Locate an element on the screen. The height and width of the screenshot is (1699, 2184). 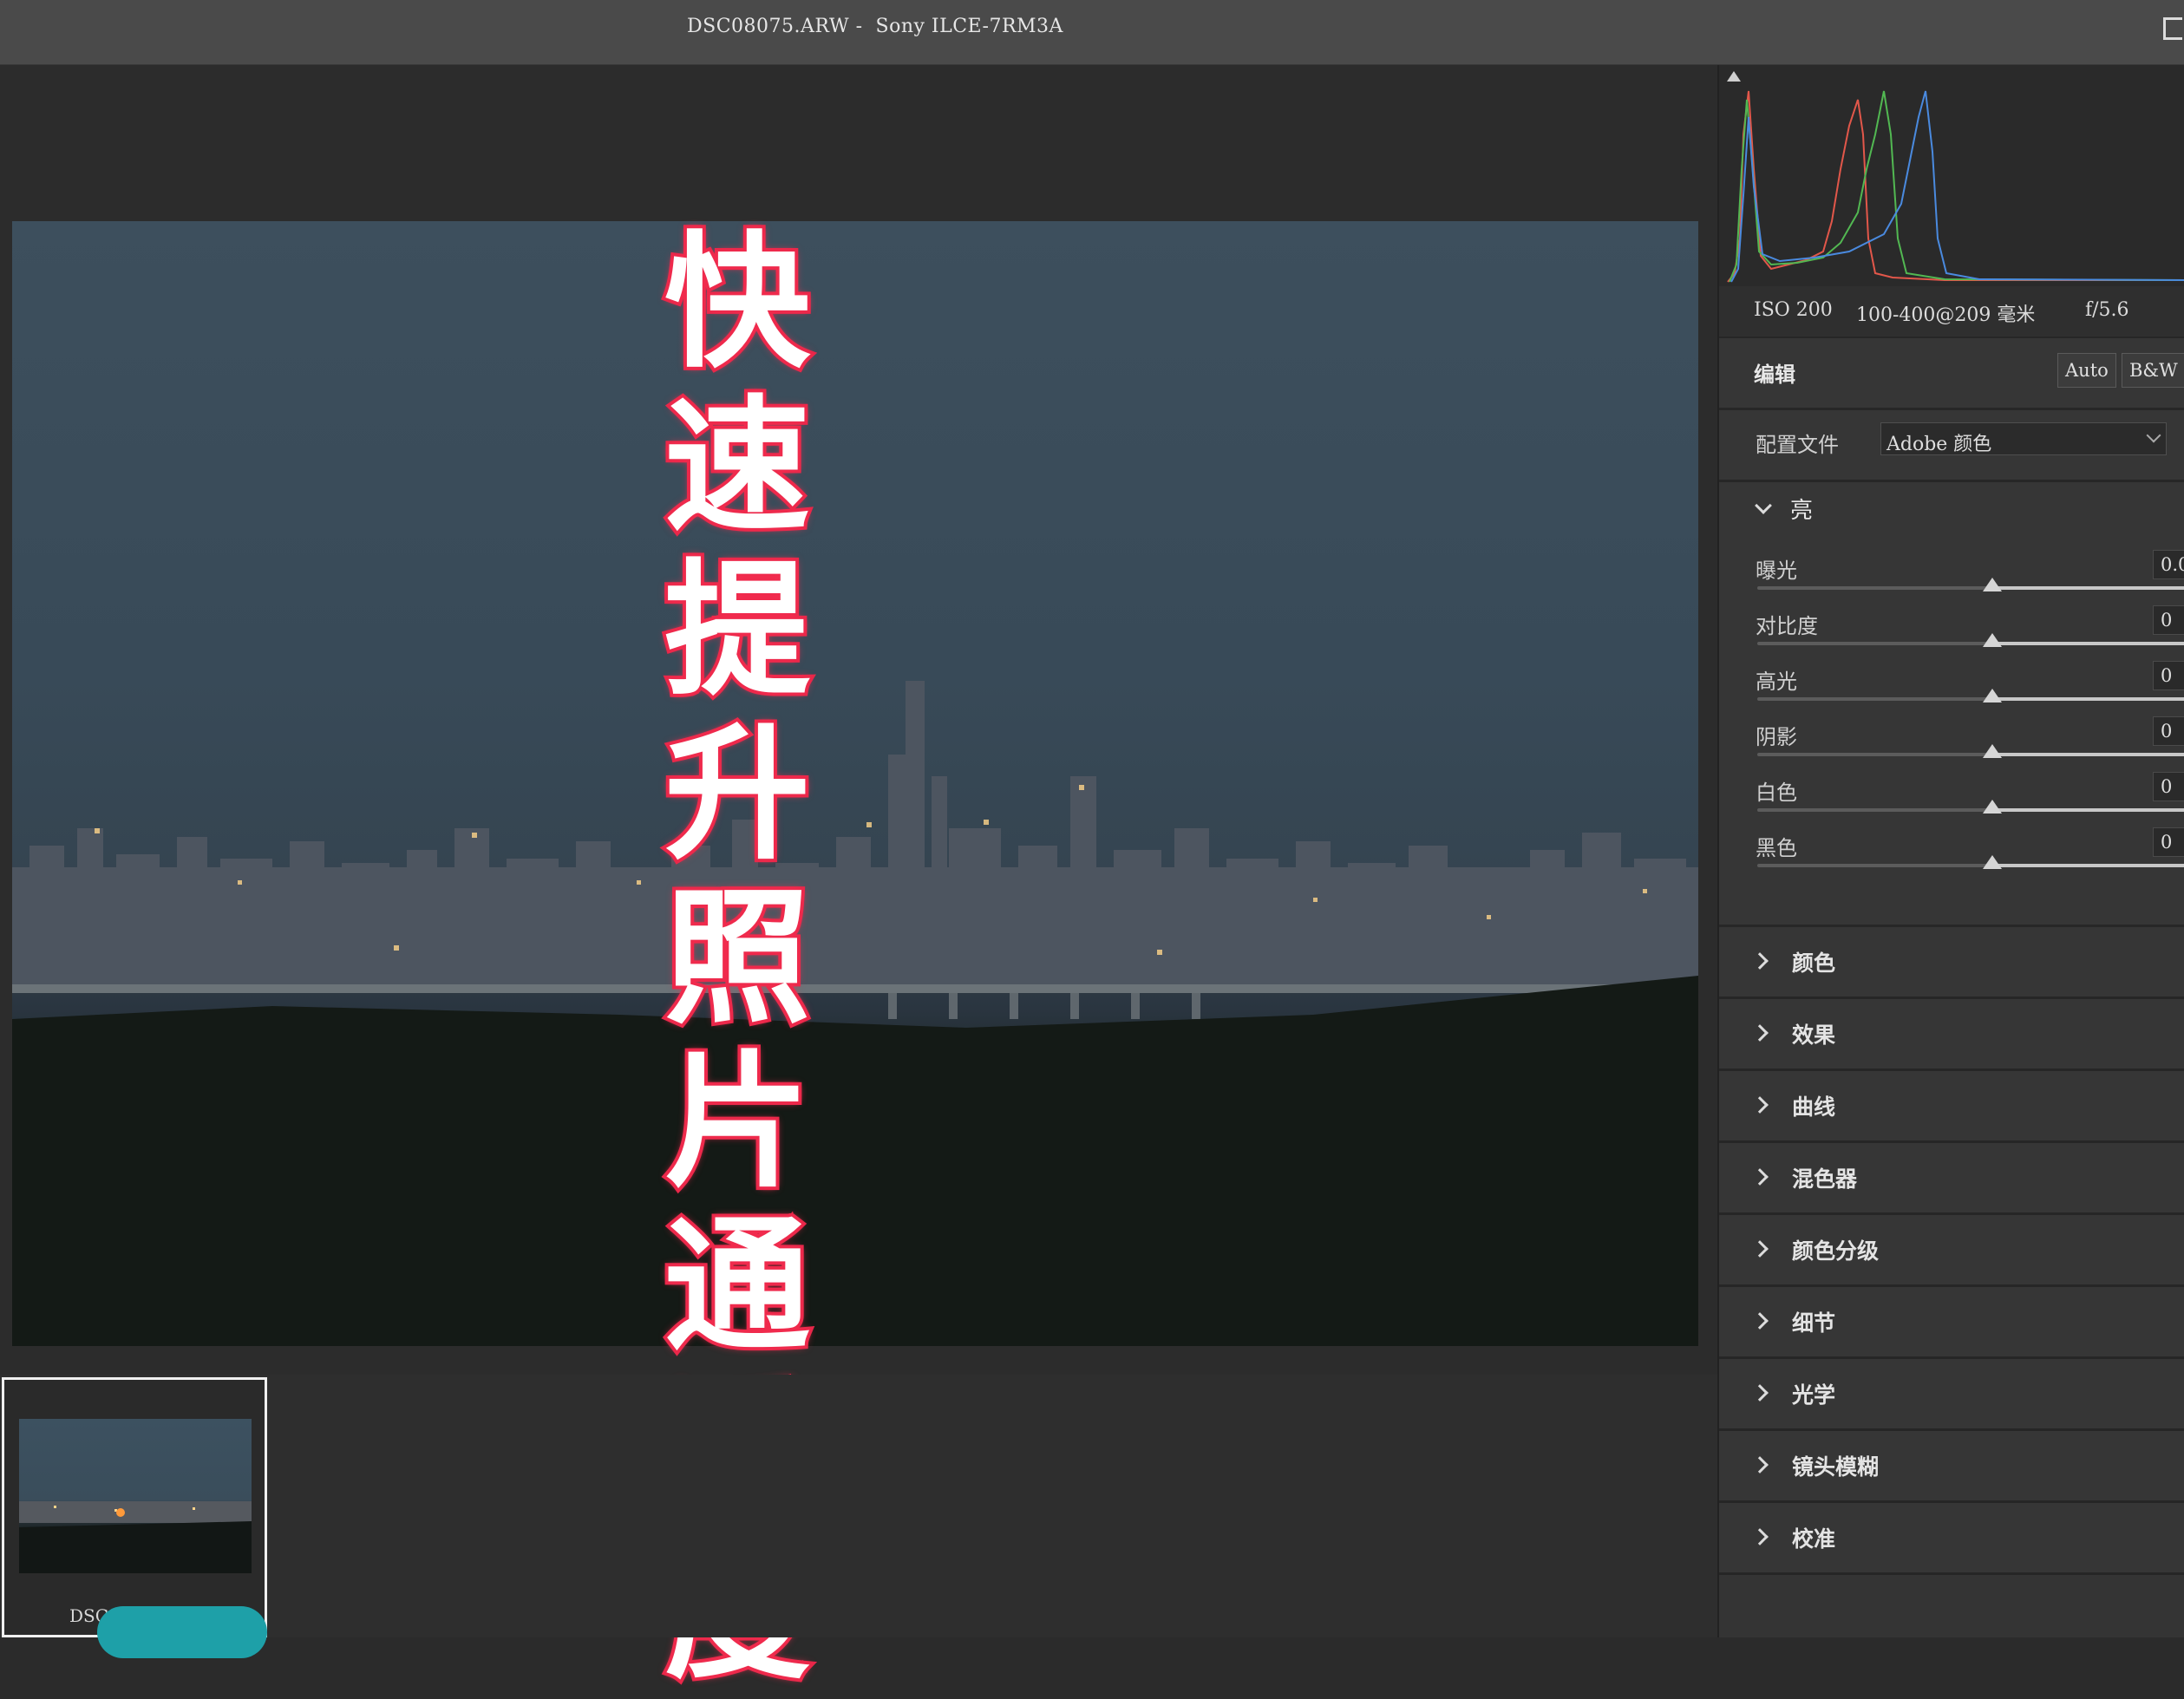
edit-header: 编辑 Auto B&W is located at coordinates (1951, 374).